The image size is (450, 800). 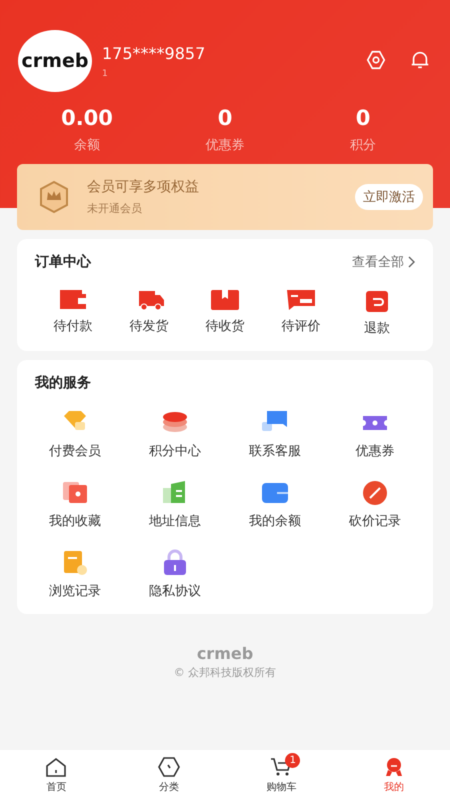 What do you see at coordinates (55, 61) in the screenshot?
I see `avatar-logo: crmeb` at bounding box center [55, 61].